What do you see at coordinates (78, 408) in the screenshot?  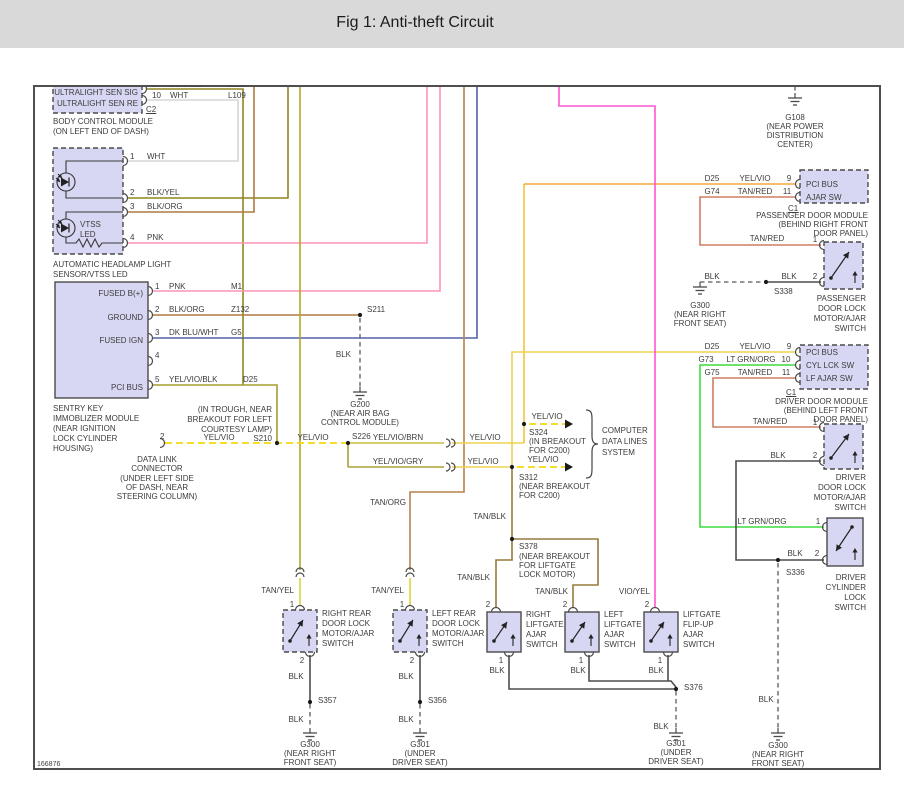 I see `diagram-label: SENTRY KEY` at bounding box center [78, 408].